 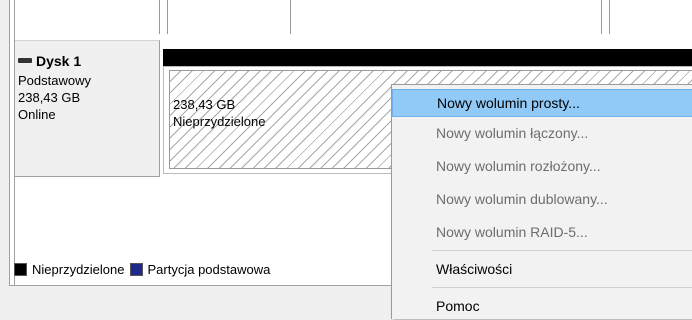 I want to click on disk-drive-icon, so click(x=25, y=60).